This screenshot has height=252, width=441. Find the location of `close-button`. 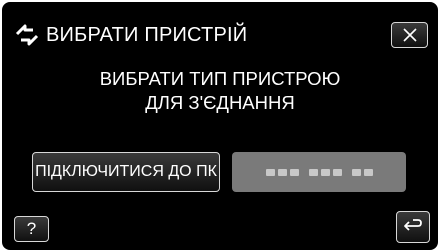

close-button is located at coordinates (409, 35).